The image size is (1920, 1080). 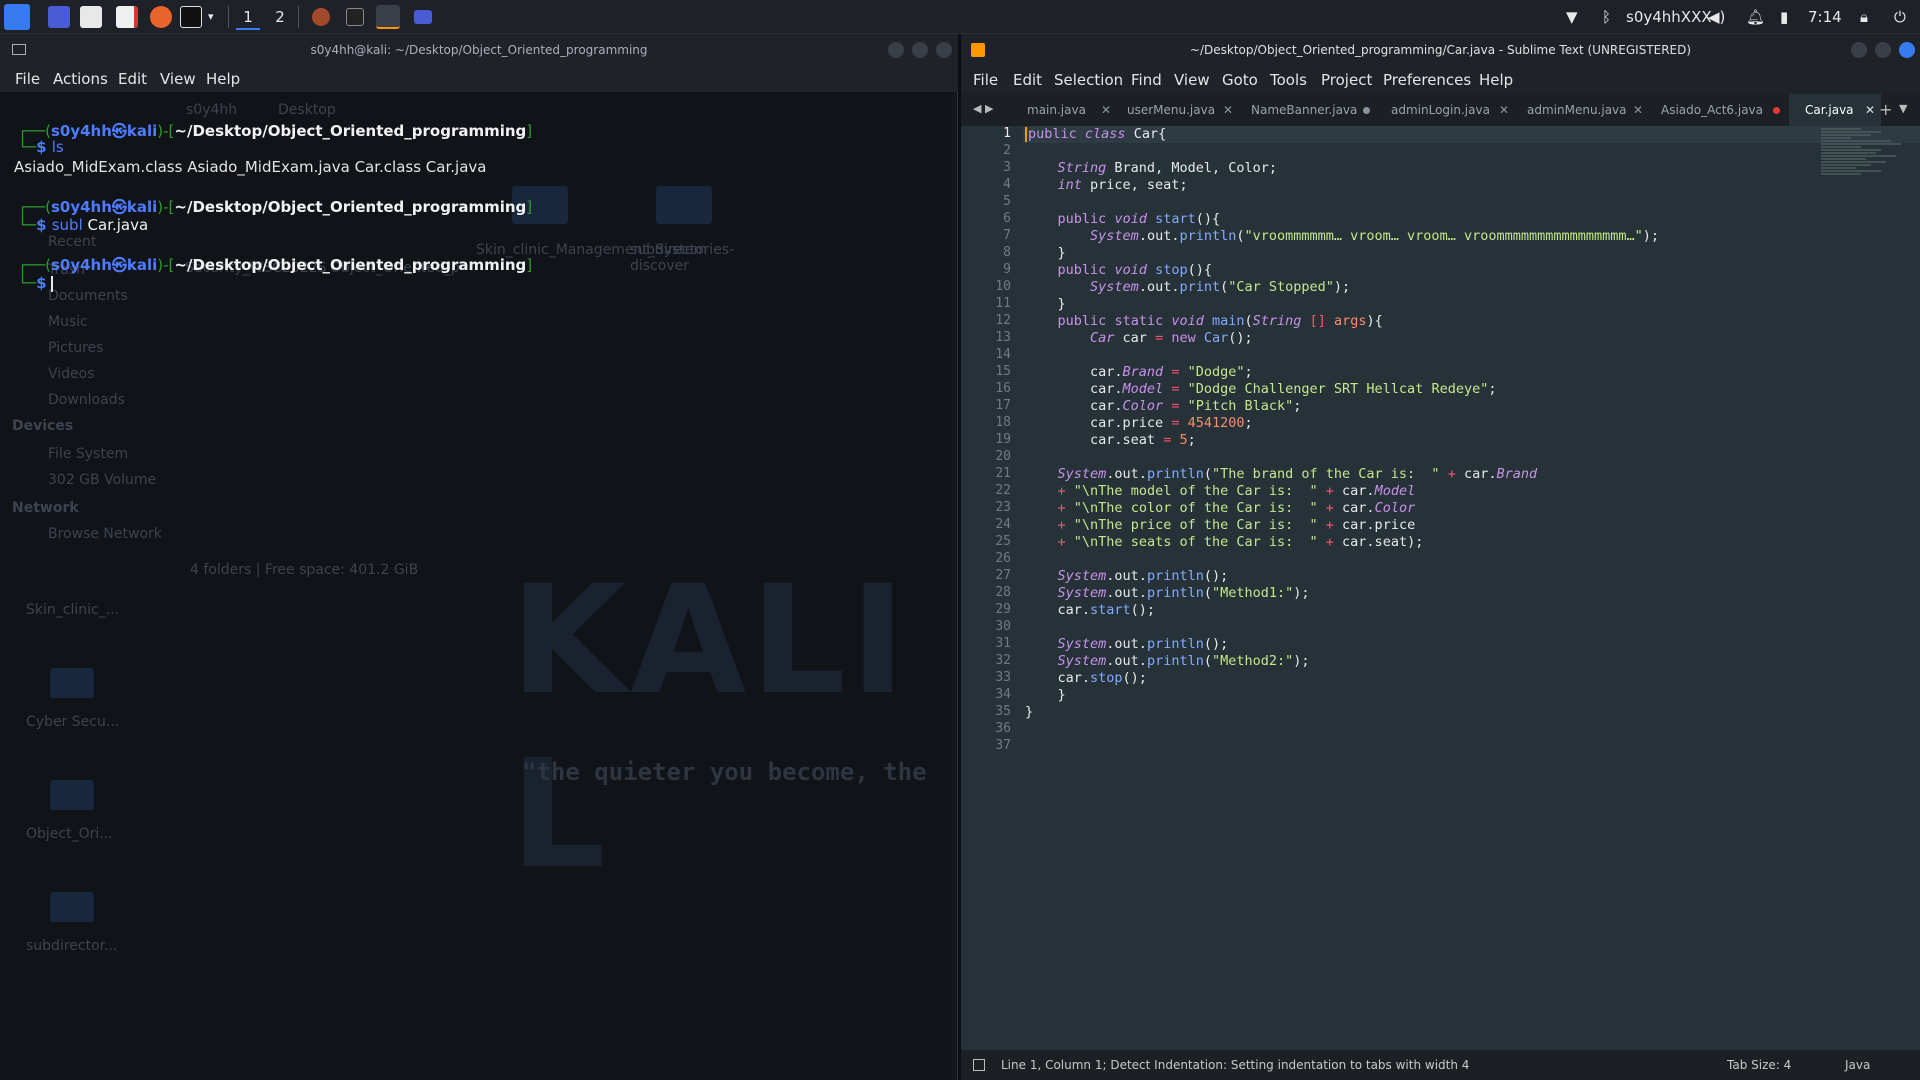 I want to click on line-number: 3, so click(x=1007, y=167).